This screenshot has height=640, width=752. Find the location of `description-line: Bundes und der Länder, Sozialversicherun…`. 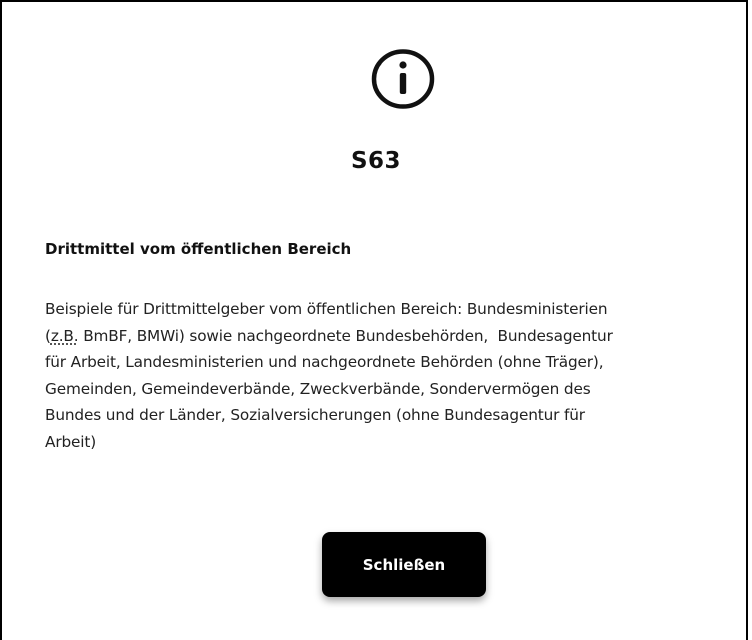

description-line: Bundes und der Länder, Sozialversicherun… is located at coordinates (315, 415).